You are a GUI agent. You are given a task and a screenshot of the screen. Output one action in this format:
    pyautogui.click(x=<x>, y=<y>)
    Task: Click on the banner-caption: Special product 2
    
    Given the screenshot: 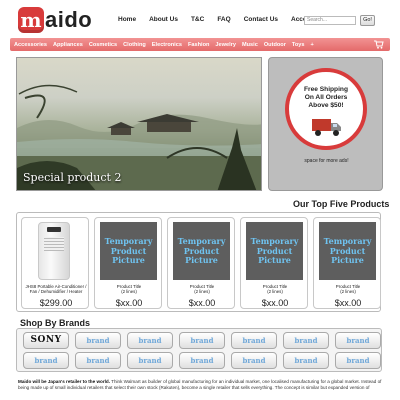 What is the action you would take?
    pyautogui.click(x=72, y=177)
    